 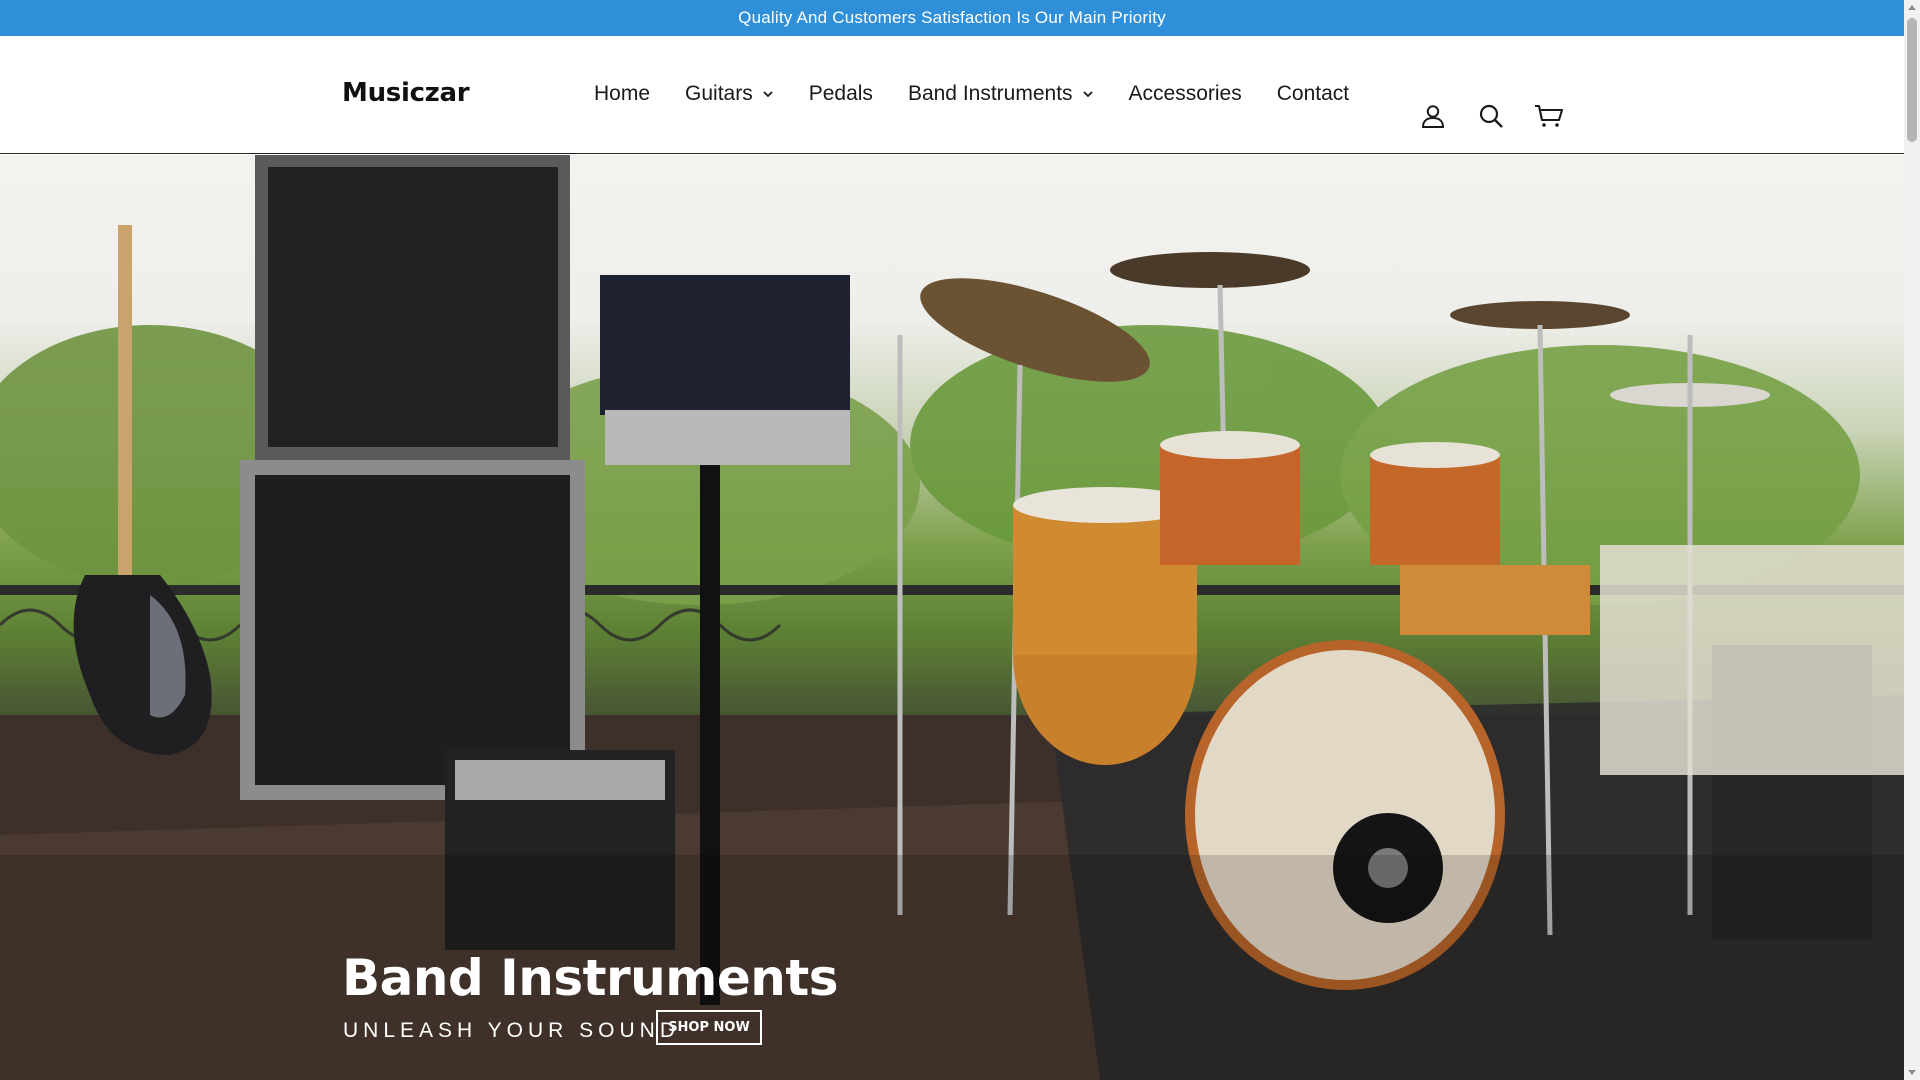 What do you see at coordinates (511, 1030) in the screenshot?
I see `hero-subtitle: UNLEASH YOUR SOUND` at bounding box center [511, 1030].